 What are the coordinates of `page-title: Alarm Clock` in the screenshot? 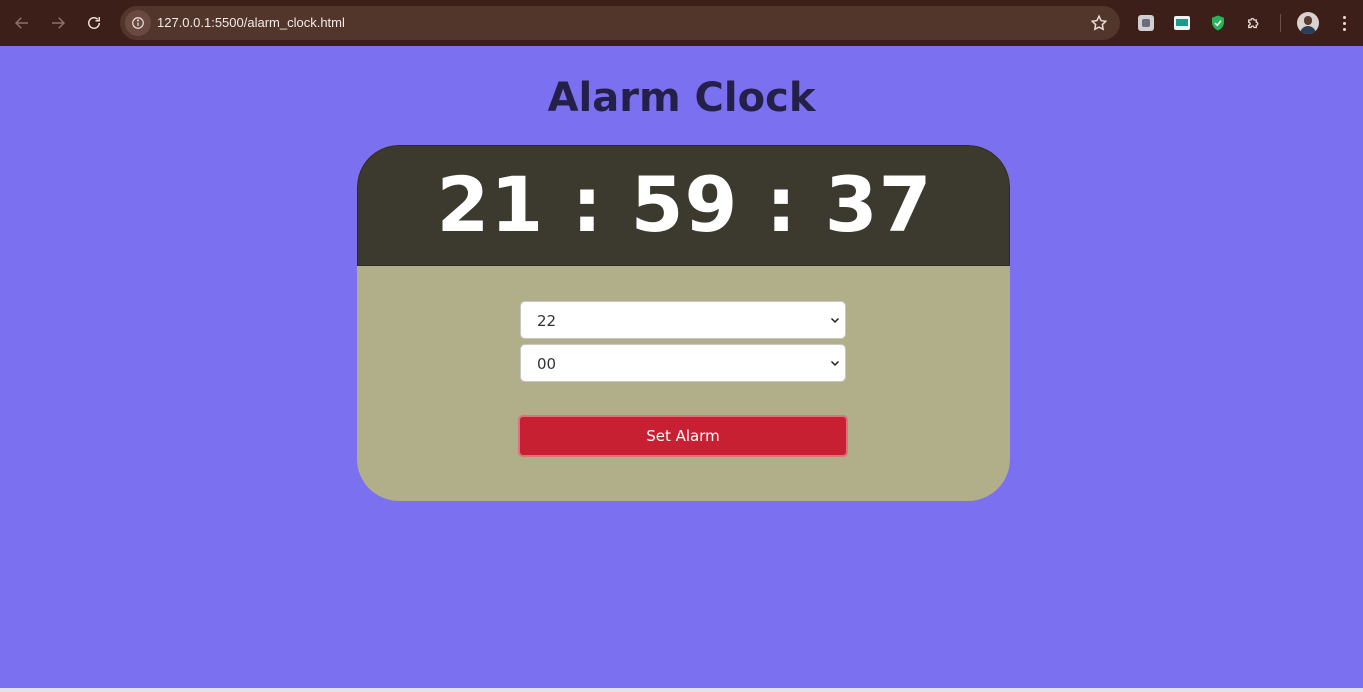 It's located at (681, 98).